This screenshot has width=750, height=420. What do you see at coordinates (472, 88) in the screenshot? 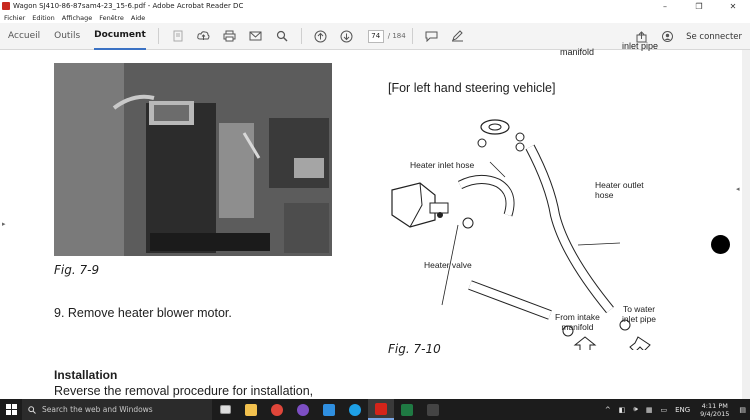
I see `diagram-heading: [For left hand steering vehicle]` at bounding box center [472, 88].